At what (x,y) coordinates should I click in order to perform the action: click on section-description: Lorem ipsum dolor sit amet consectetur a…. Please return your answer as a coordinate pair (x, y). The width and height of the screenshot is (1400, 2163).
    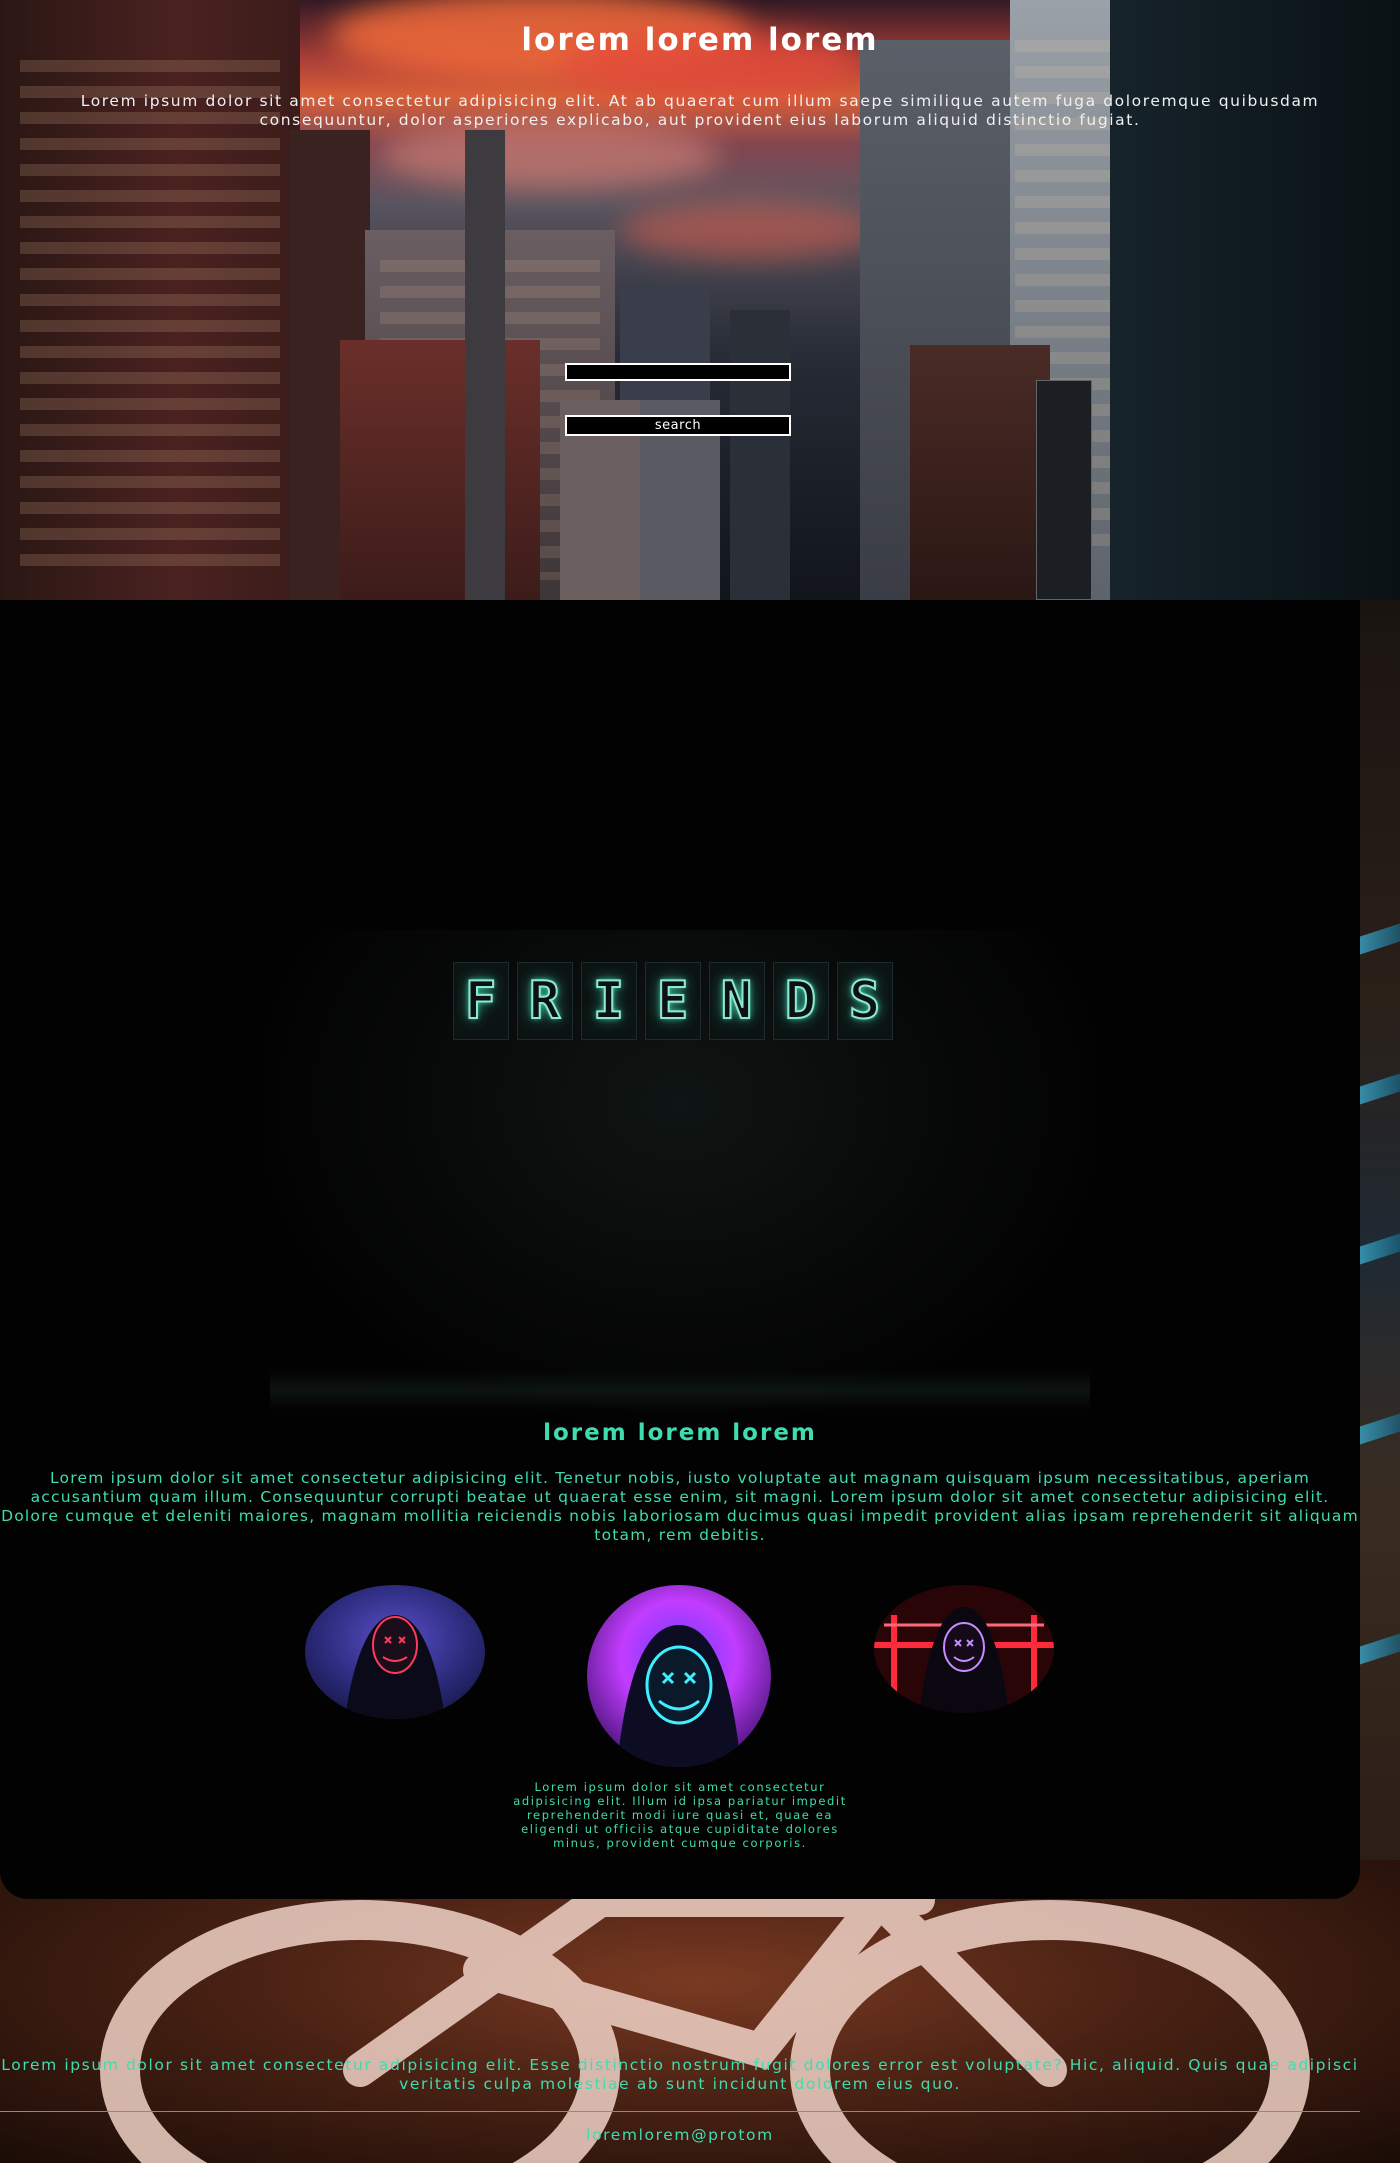
    Looking at the image, I should click on (680, 1506).